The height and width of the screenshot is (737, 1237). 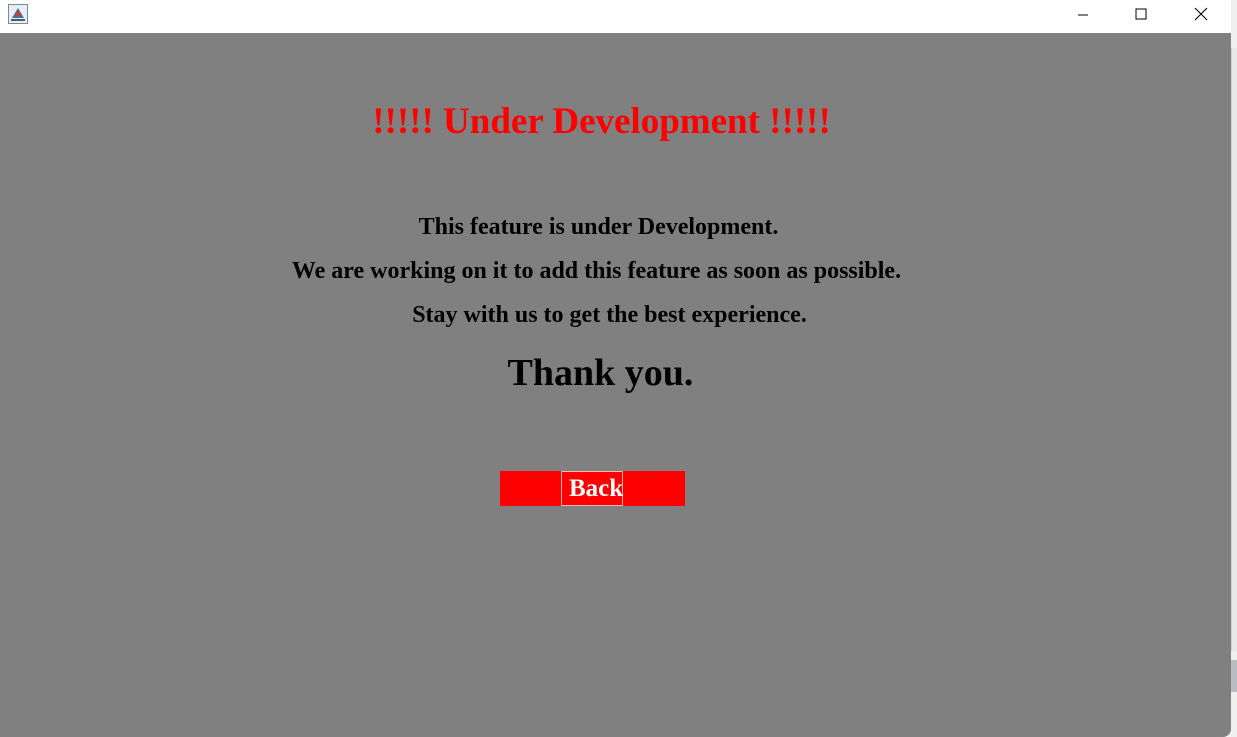 I want to click on minimize-icon, so click(x=1083, y=15).